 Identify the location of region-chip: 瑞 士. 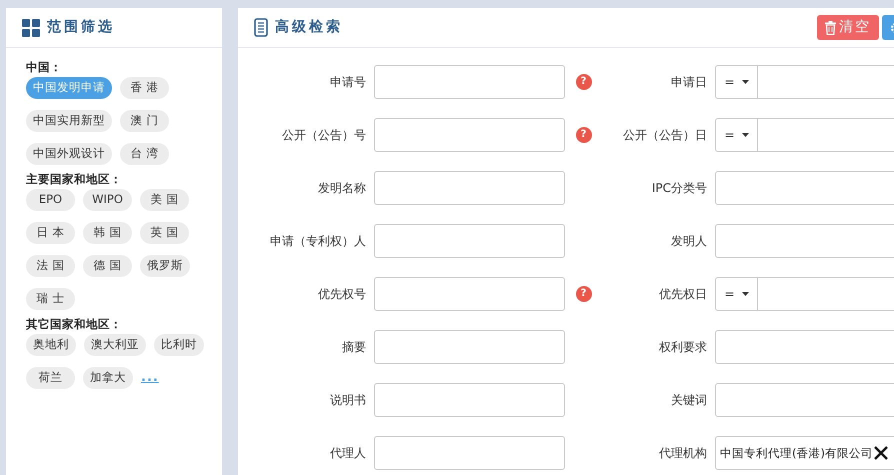
(50, 299).